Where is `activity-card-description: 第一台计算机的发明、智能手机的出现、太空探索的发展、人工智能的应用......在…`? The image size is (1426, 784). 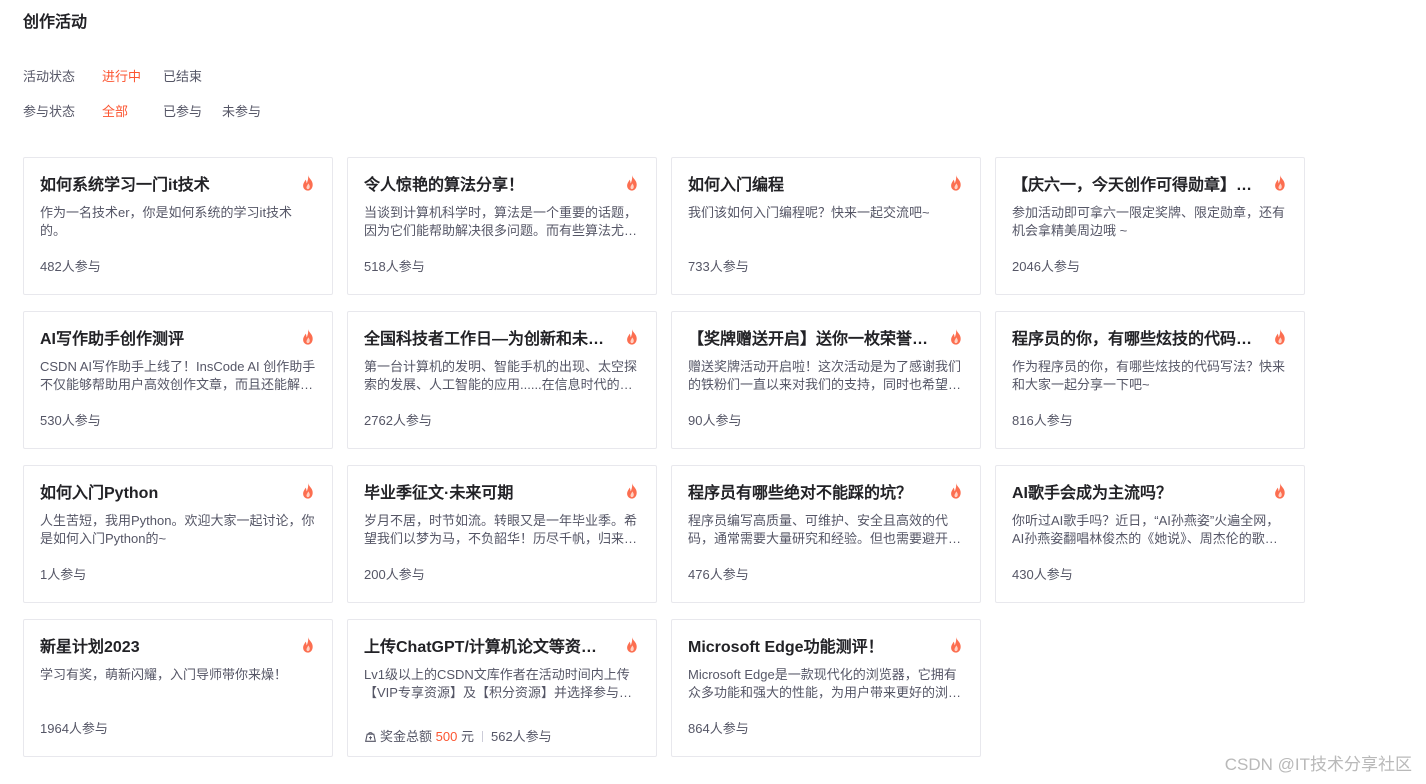 activity-card-description: 第一台计算机的发明、智能手机的出现、太空探索的发展、人工智能的应用......在… is located at coordinates (501, 375).